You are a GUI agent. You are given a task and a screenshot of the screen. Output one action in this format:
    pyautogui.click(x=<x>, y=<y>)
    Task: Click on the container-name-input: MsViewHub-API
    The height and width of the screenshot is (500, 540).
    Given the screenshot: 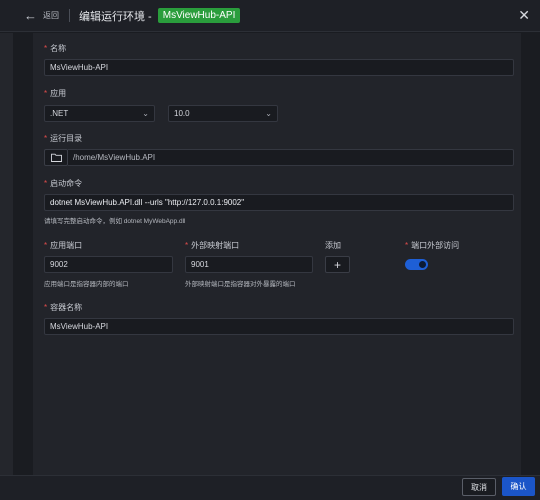 What is the action you would take?
    pyautogui.click(x=279, y=326)
    